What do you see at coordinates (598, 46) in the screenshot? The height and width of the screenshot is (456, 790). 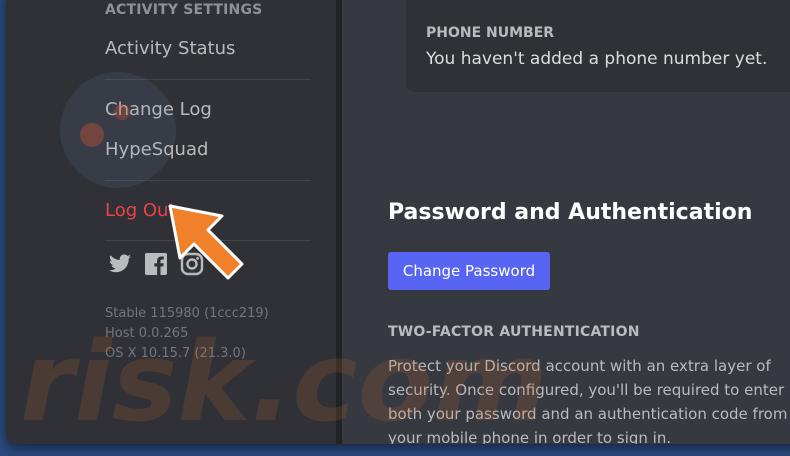 I see `account-info-card` at bounding box center [598, 46].